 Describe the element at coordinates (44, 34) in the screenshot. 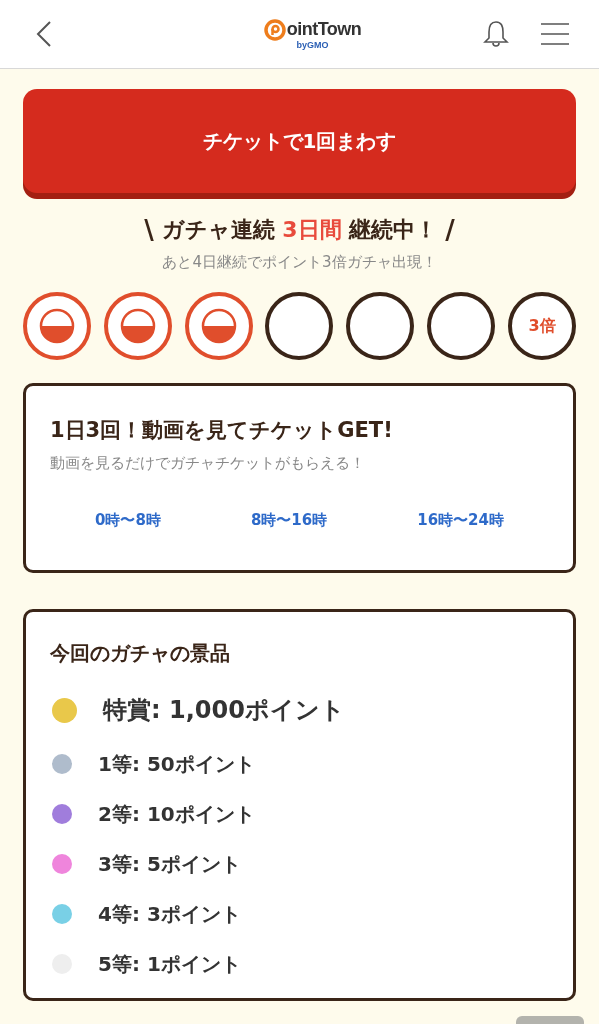

I see `back-icon` at that location.